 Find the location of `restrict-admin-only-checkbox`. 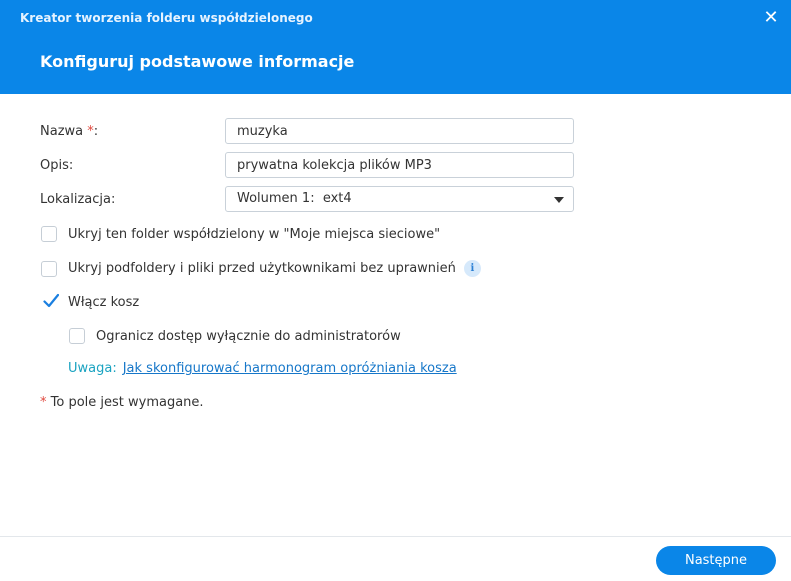

restrict-admin-only-checkbox is located at coordinates (77, 336).